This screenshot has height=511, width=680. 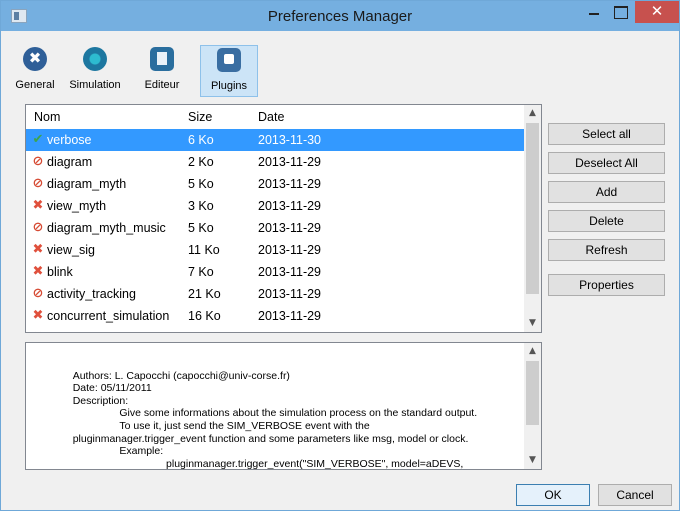 What do you see at coordinates (204, 250) in the screenshot?
I see `plugin-size: 11 Ko` at bounding box center [204, 250].